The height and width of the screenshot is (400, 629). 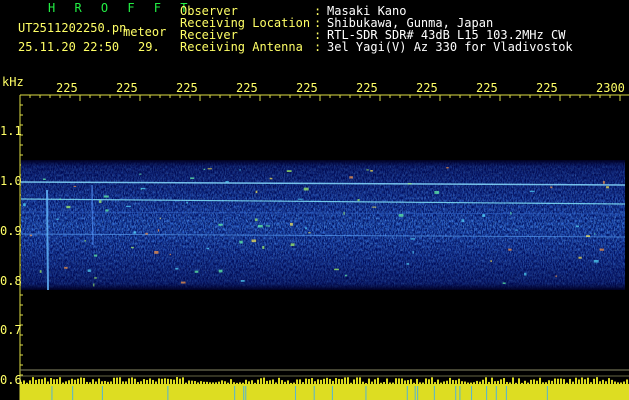 What do you see at coordinates (11, 231) in the screenshot?
I see `y-tick-label: 0.9` at bounding box center [11, 231].